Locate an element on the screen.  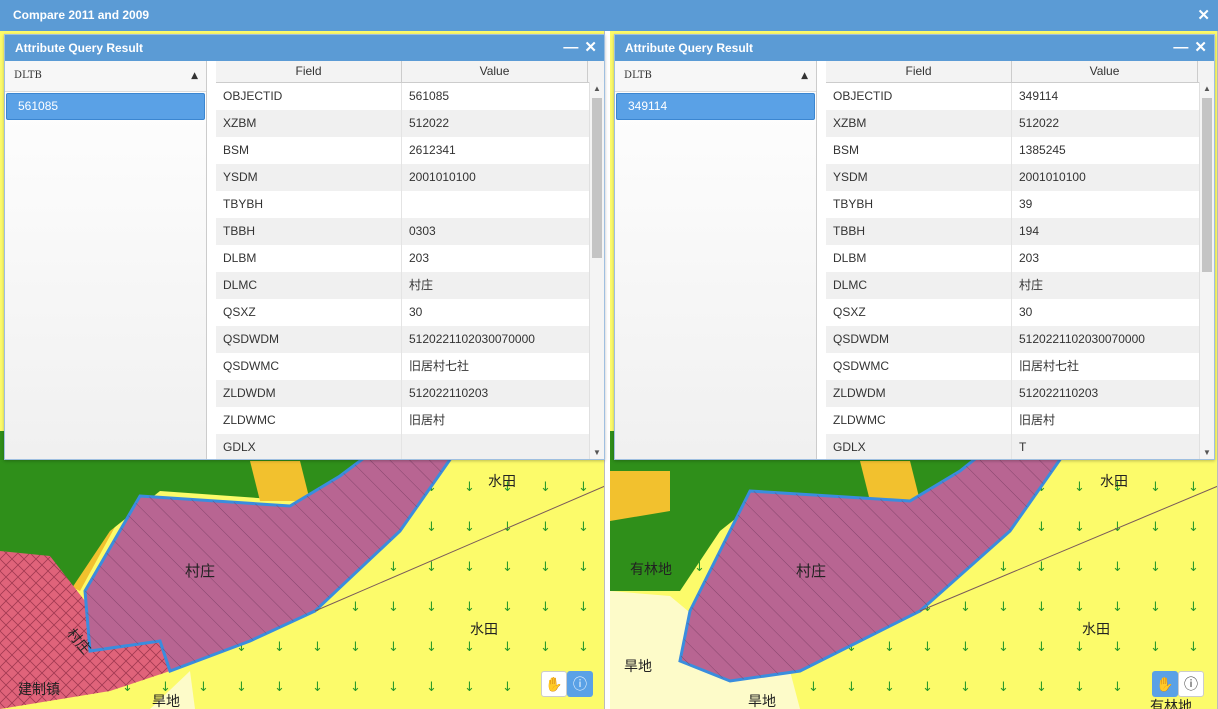
table-row: GDLX T is located at coordinates (1020, 446).